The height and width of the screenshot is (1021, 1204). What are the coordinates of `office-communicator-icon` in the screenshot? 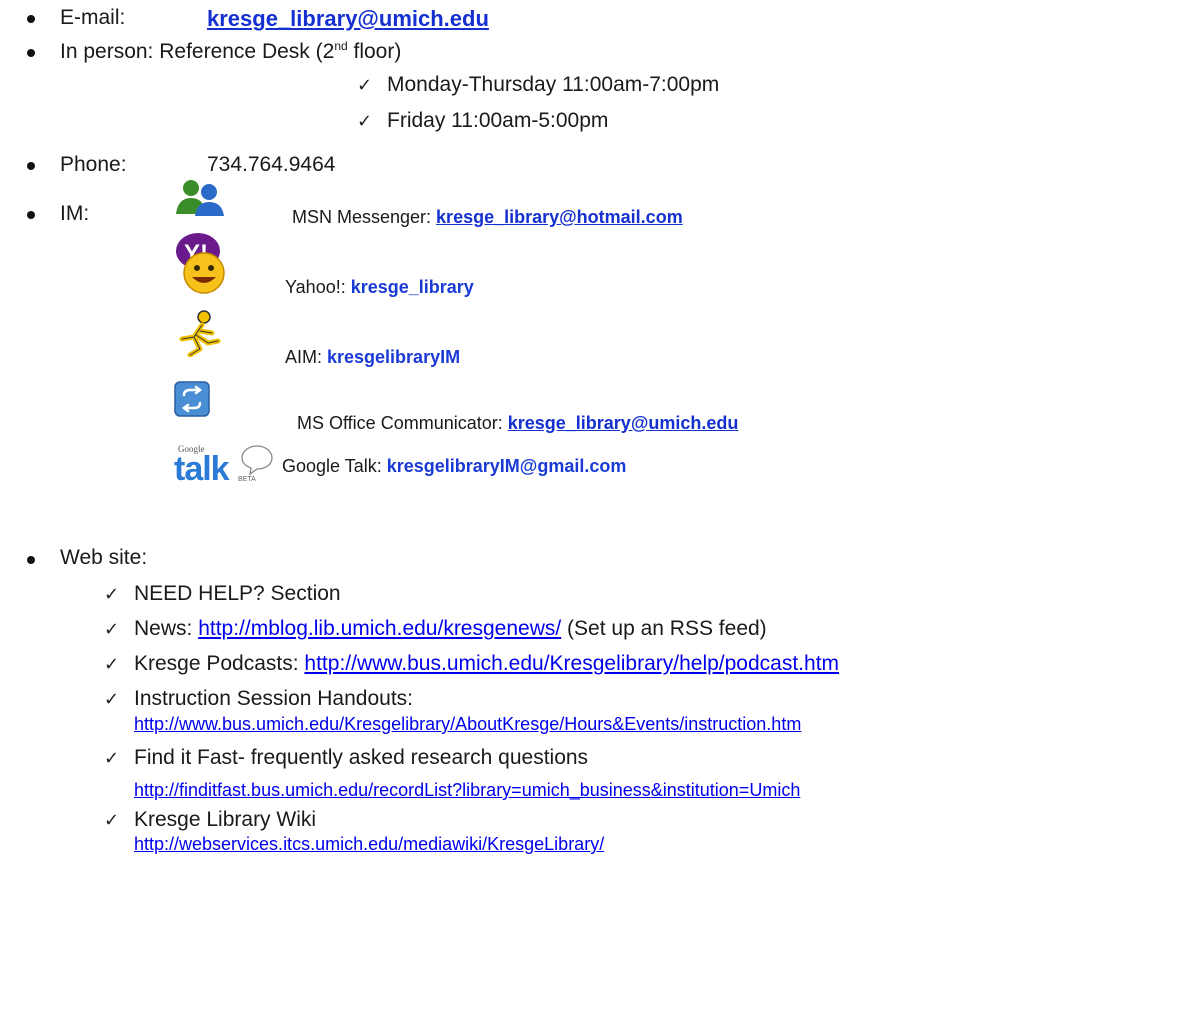 It's located at (192, 399).